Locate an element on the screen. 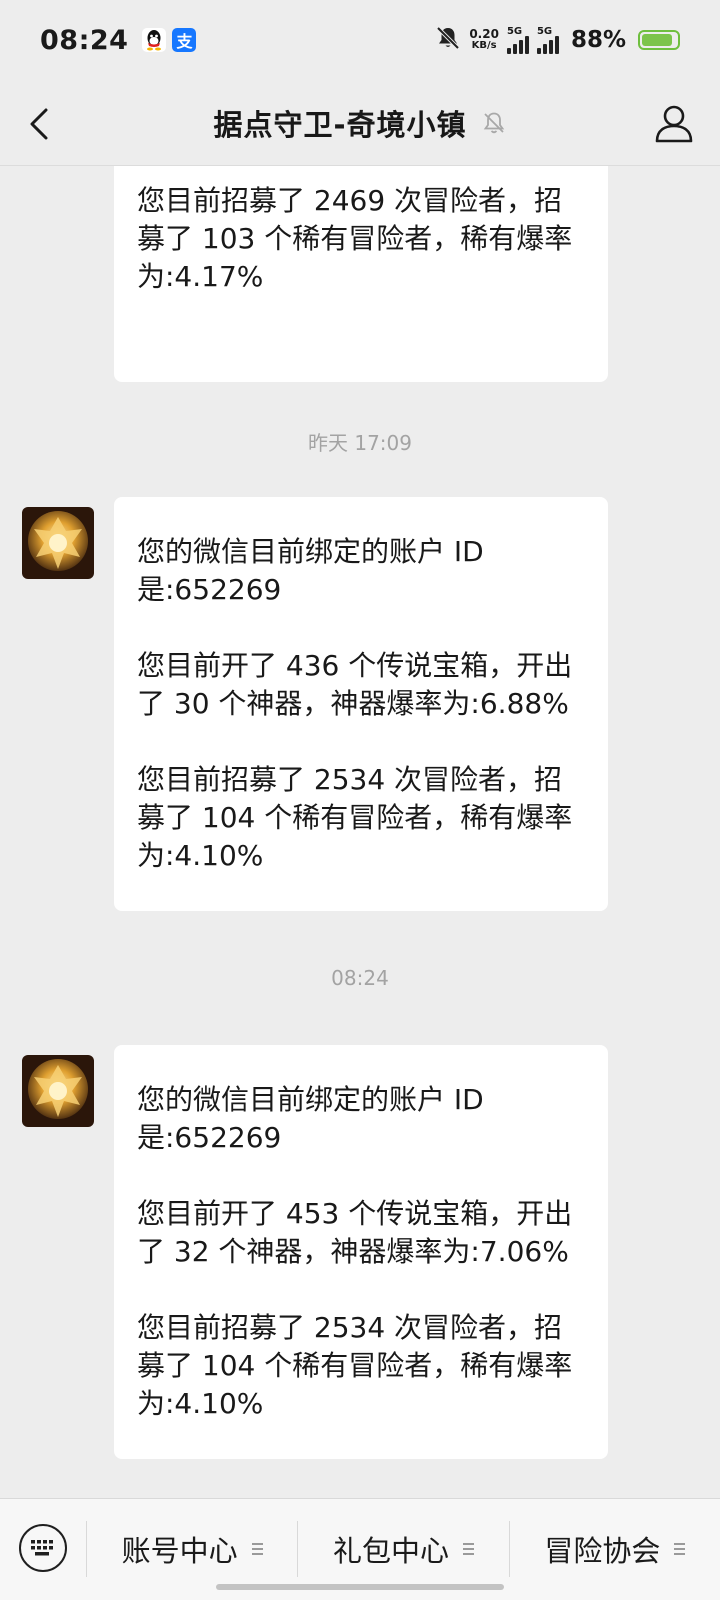  official-account-menu: 账号中心 礼包中心 冒险协会 is located at coordinates (360, 1549).